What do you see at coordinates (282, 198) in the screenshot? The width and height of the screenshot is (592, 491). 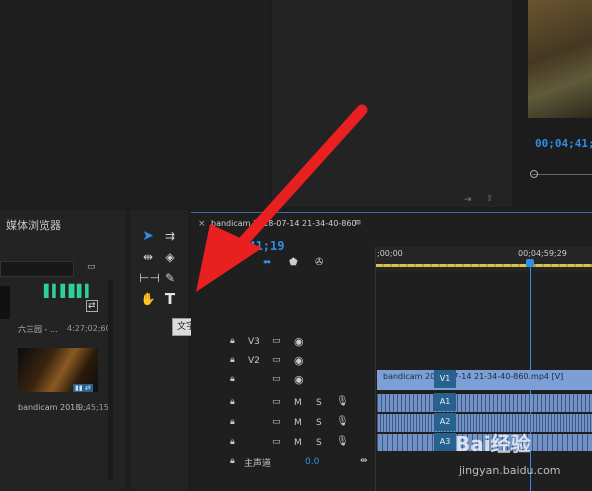 I see `annotation-arrow` at bounding box center [282, 198].